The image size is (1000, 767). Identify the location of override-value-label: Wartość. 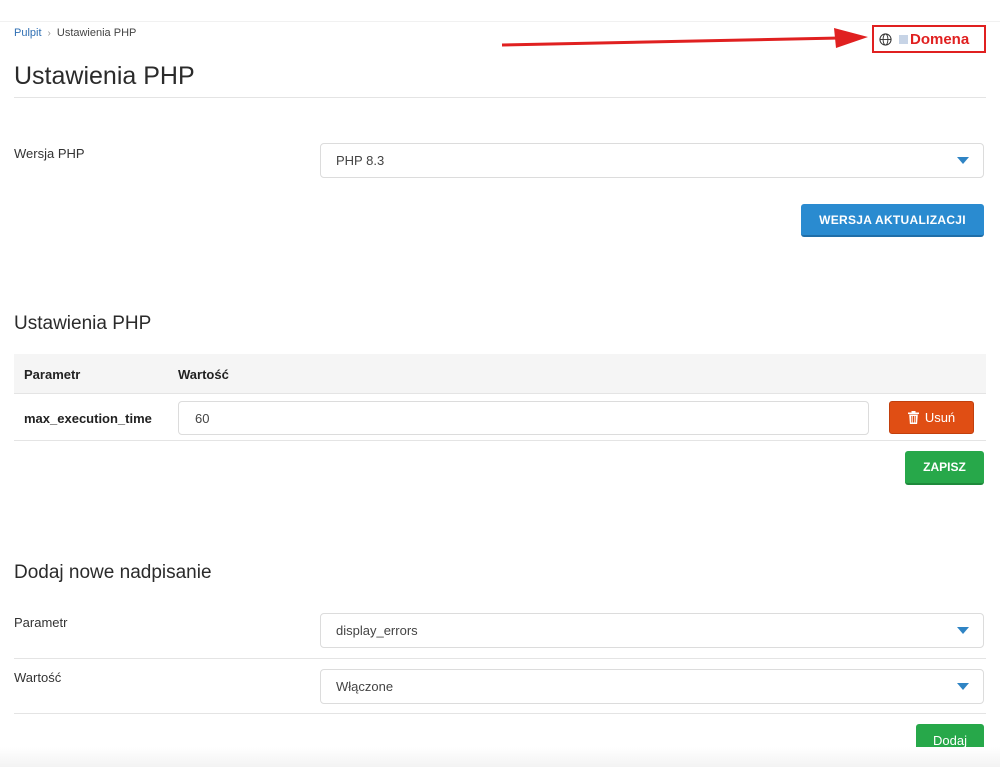
(38, 677).